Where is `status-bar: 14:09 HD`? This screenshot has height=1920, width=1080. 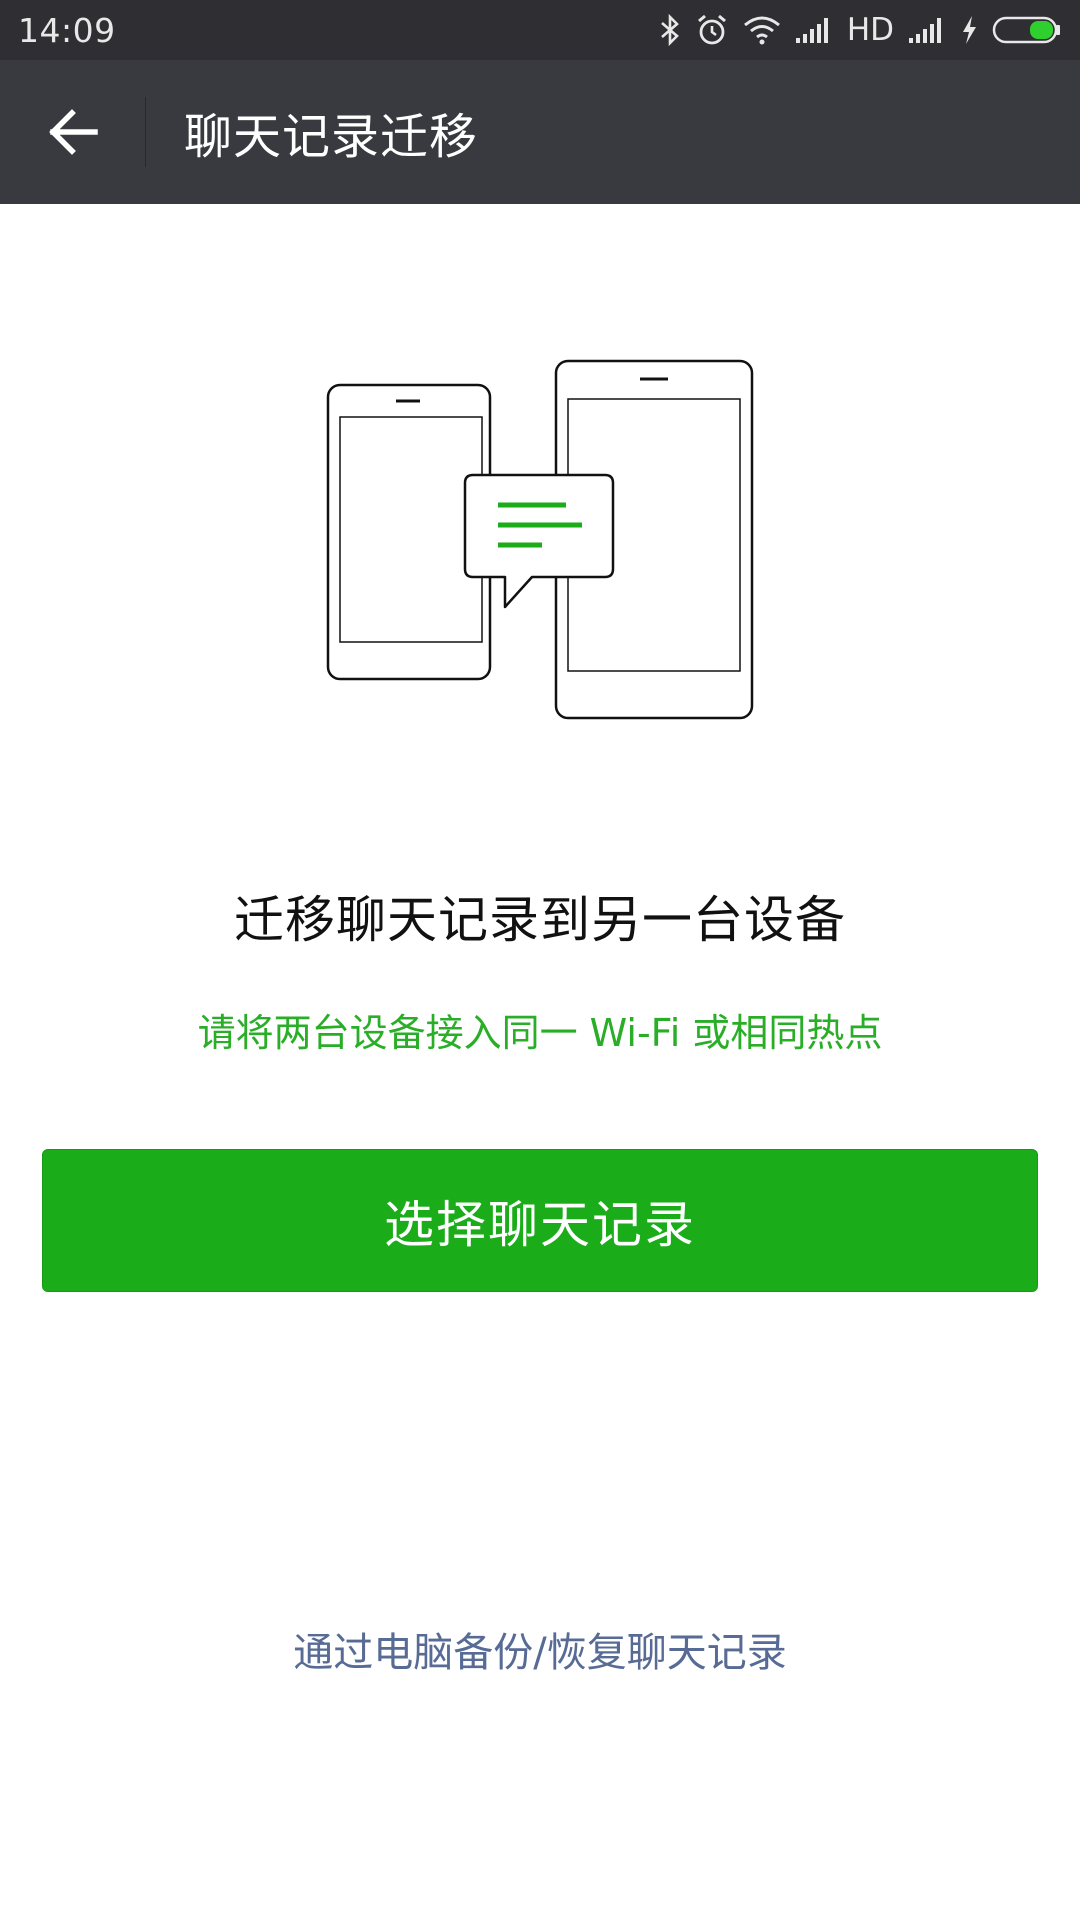
status-bar: 14:09 HD is located at coordinates (540, 30).